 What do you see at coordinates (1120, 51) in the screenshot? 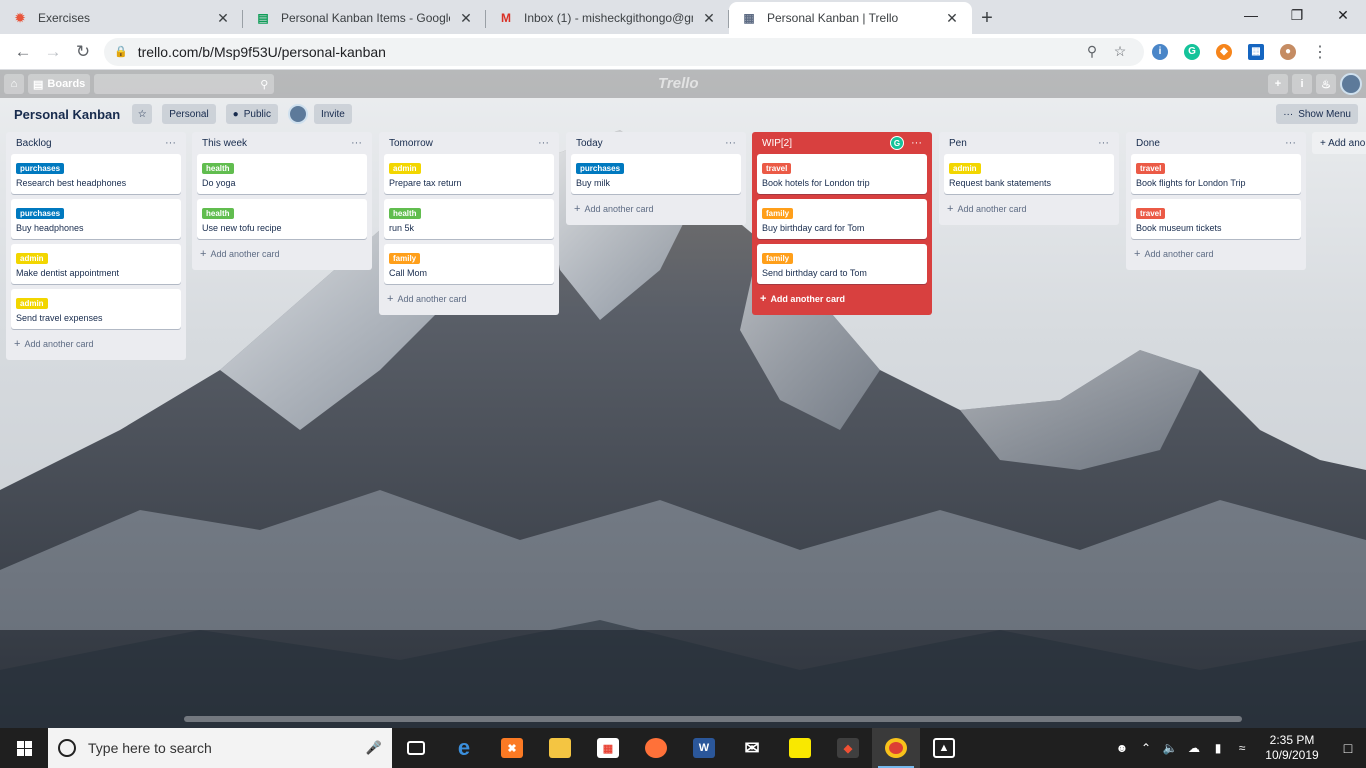
I see `bookmark-star-icon: ☆` at bounding box center [1120, 51].